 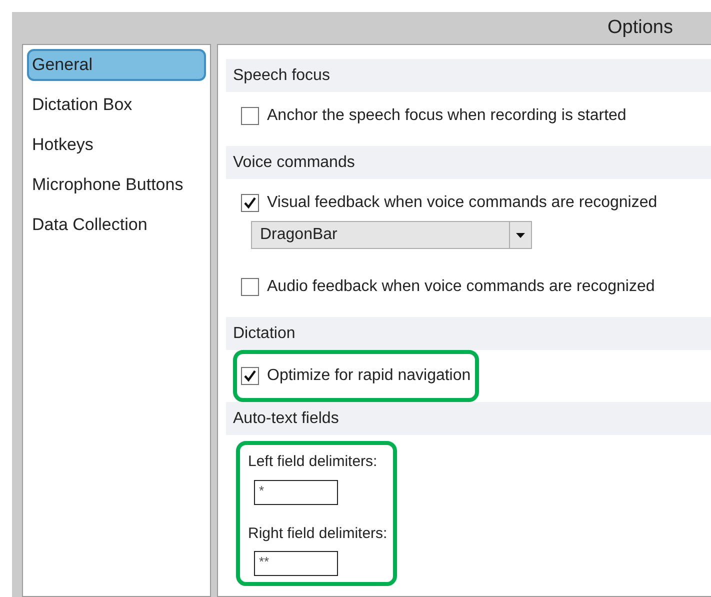 I want to click on section-header: Speech focus, so click(x=468, y=75).